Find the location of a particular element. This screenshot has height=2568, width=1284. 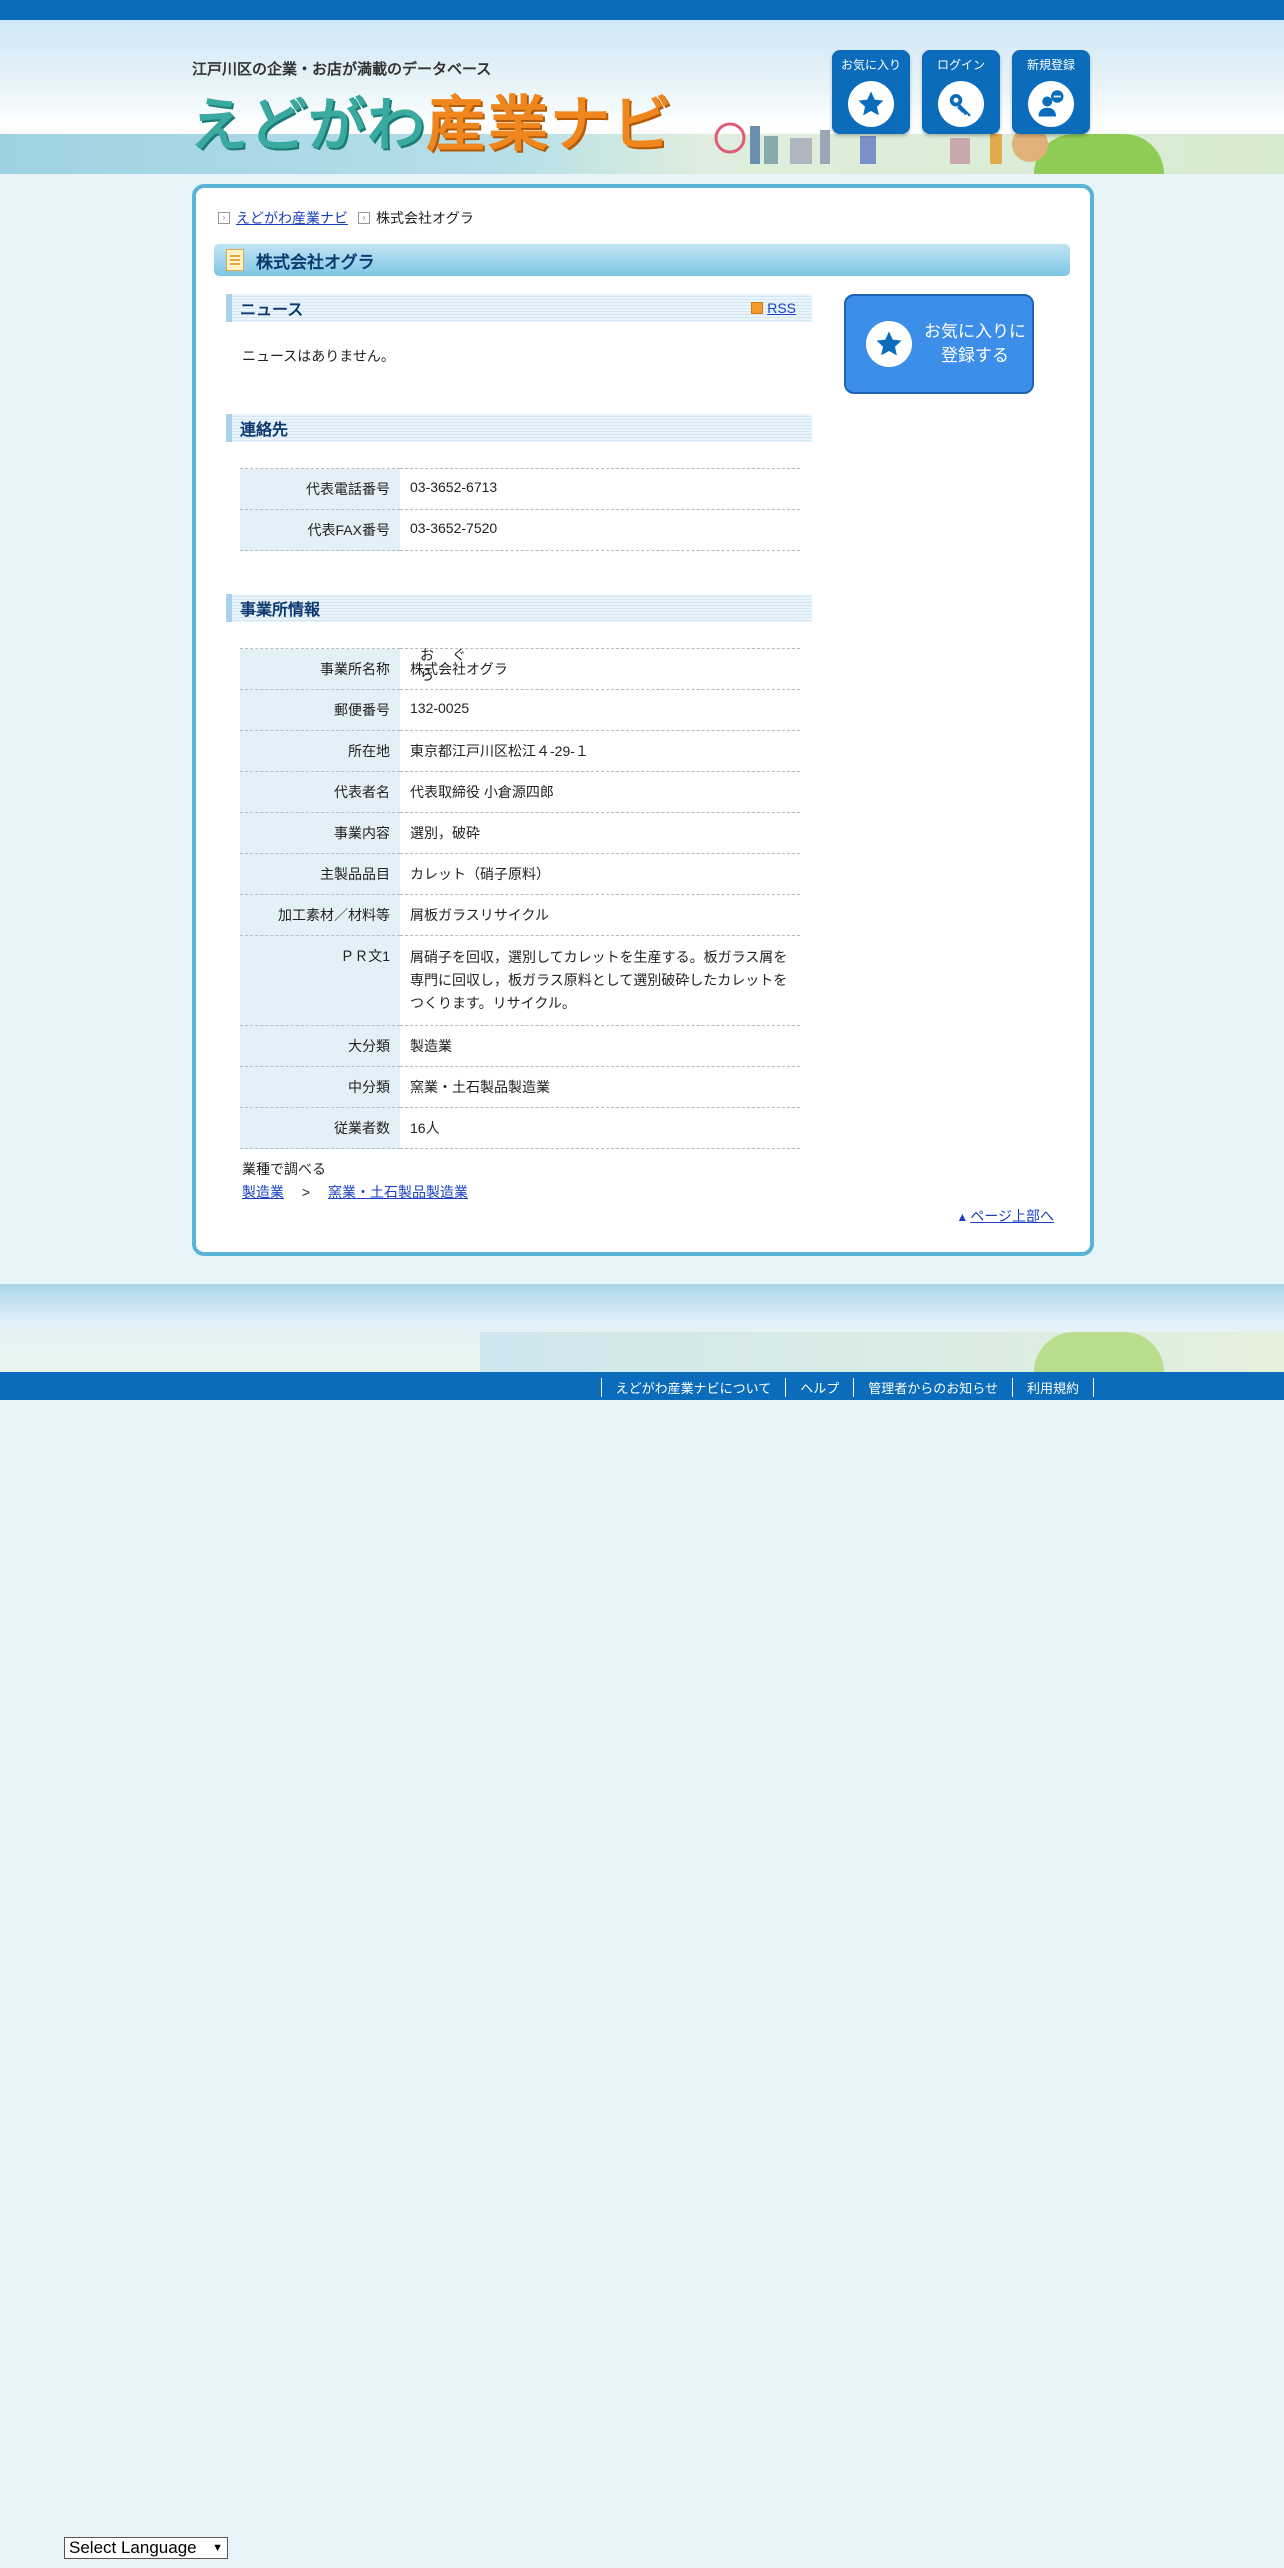

office-name-with-ruby: おぐら 株式会社オグラ is located at coordinates (459, 665).